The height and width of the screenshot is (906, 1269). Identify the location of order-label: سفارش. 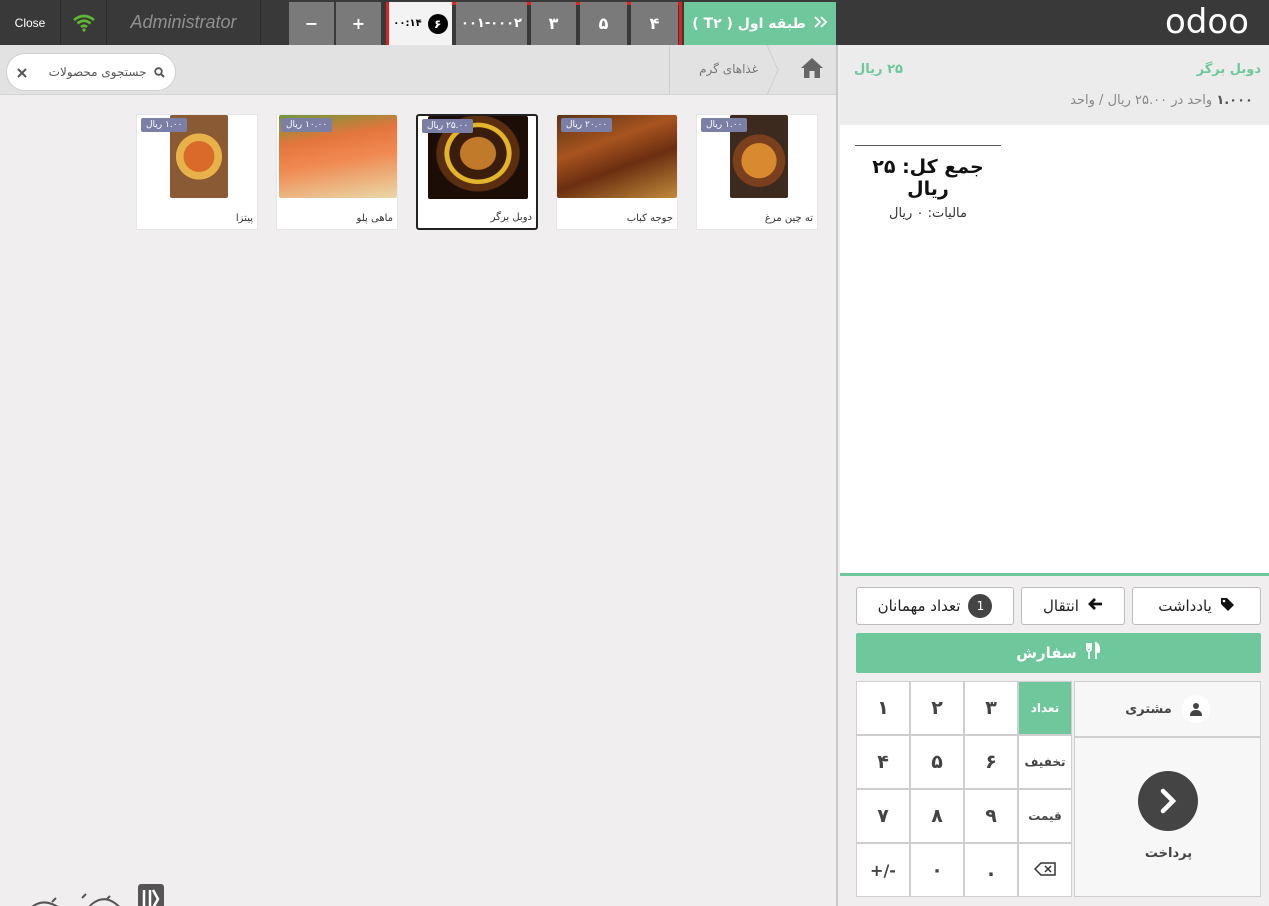
(1046, 653).